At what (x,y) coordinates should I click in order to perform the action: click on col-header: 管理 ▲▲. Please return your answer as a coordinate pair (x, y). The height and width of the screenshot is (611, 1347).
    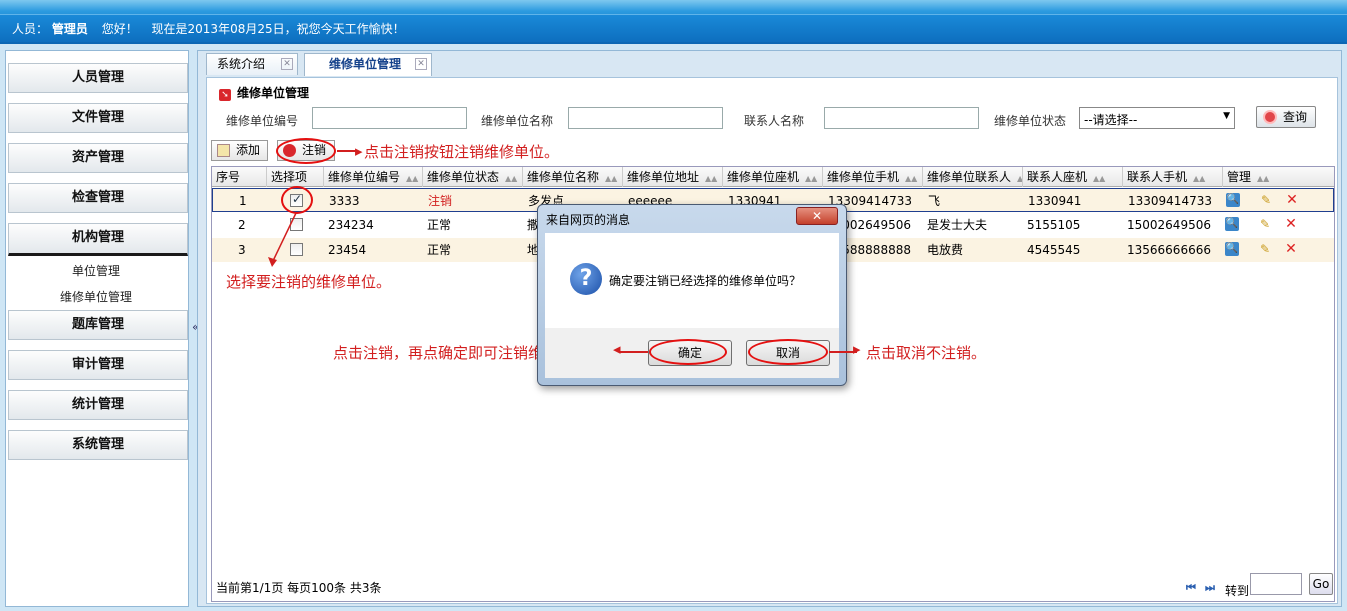
    Looking at the image, I should click on (1278, 177).